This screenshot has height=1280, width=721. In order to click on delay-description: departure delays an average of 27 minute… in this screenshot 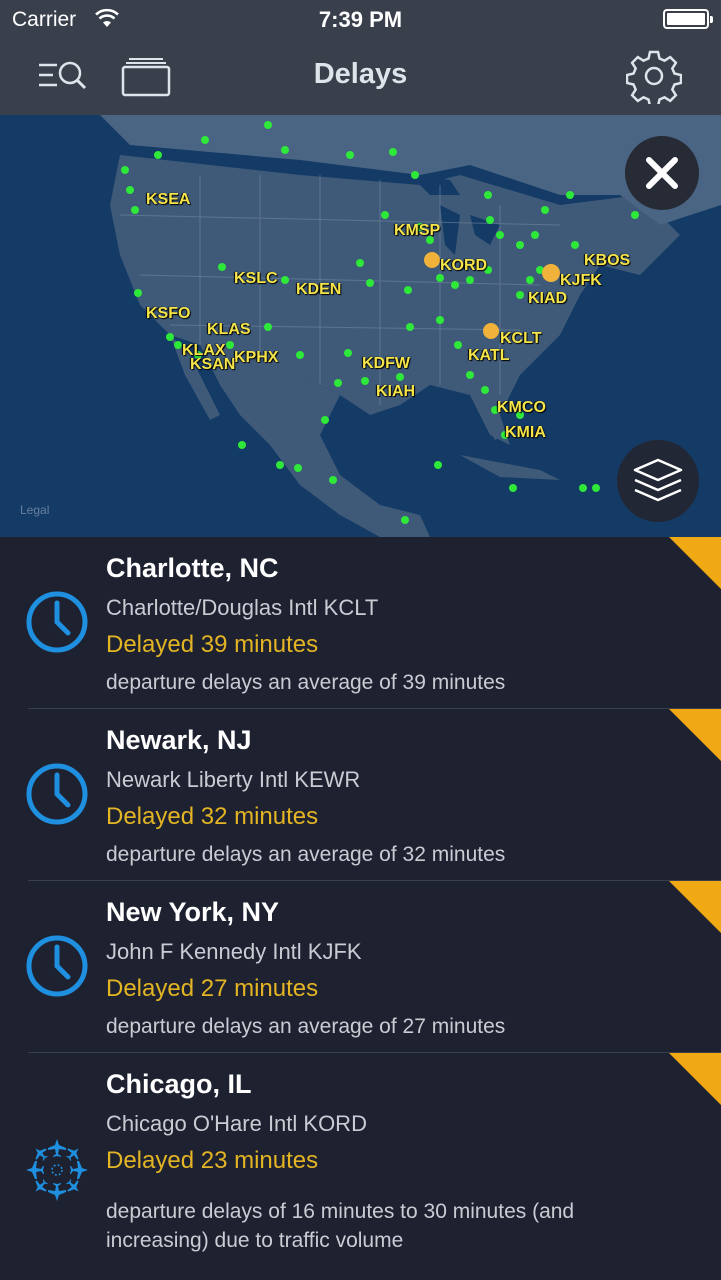, I will do `click(306, 1026)`.